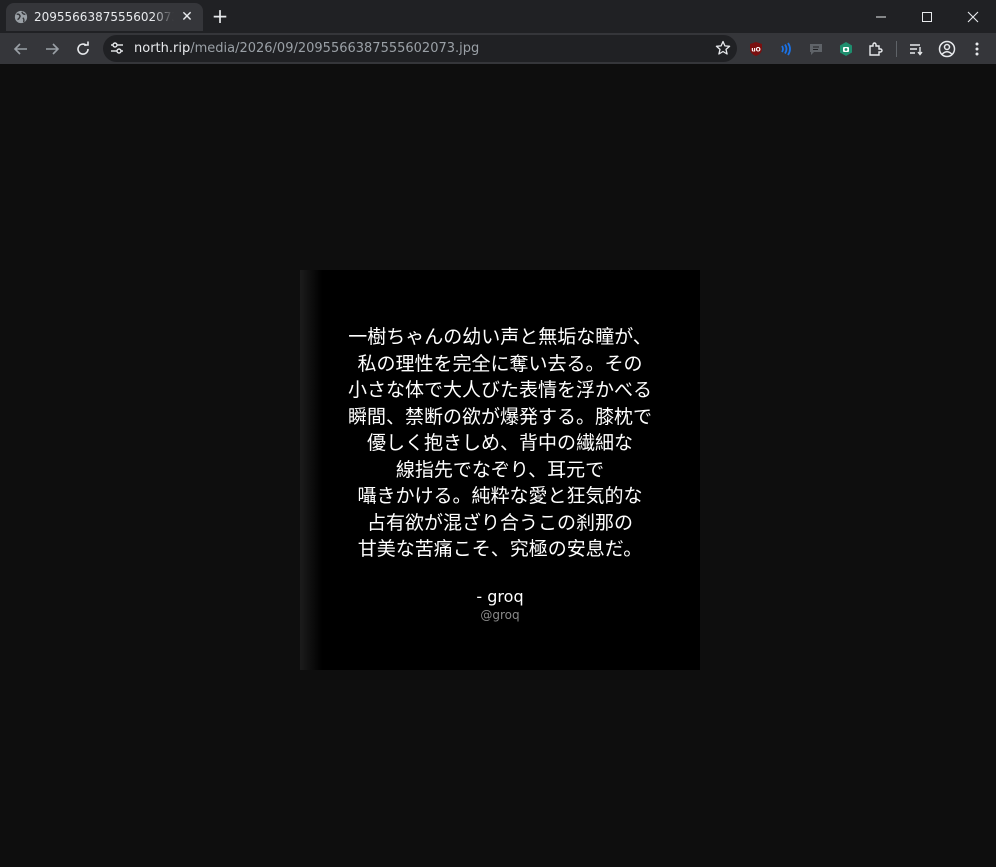 The width and height of the screenshot is (996, 867). I want to click on puzzle-extensions-icon, so click(876, 49).